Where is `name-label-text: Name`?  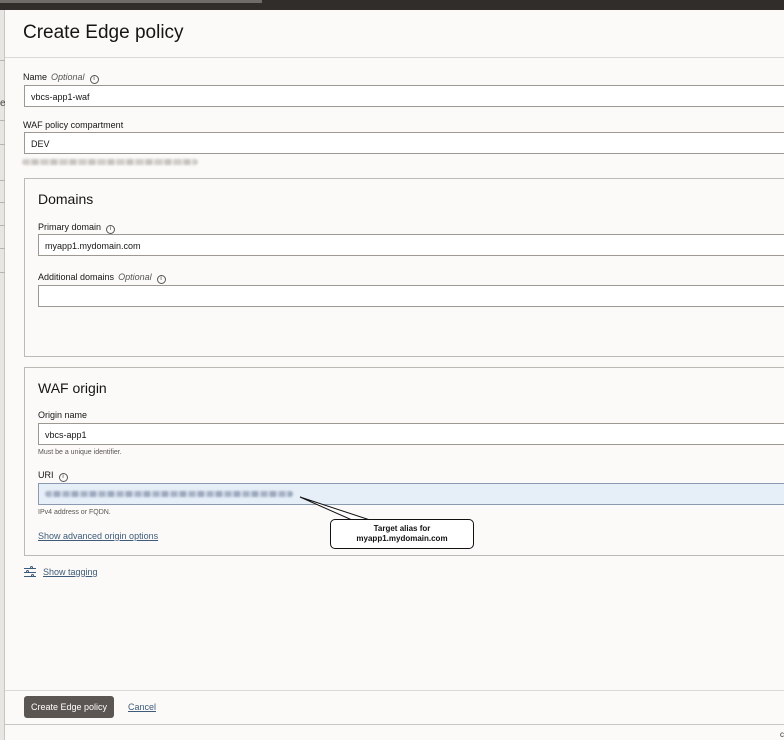 name-label-text: Name is located at coordinates (35, 77).